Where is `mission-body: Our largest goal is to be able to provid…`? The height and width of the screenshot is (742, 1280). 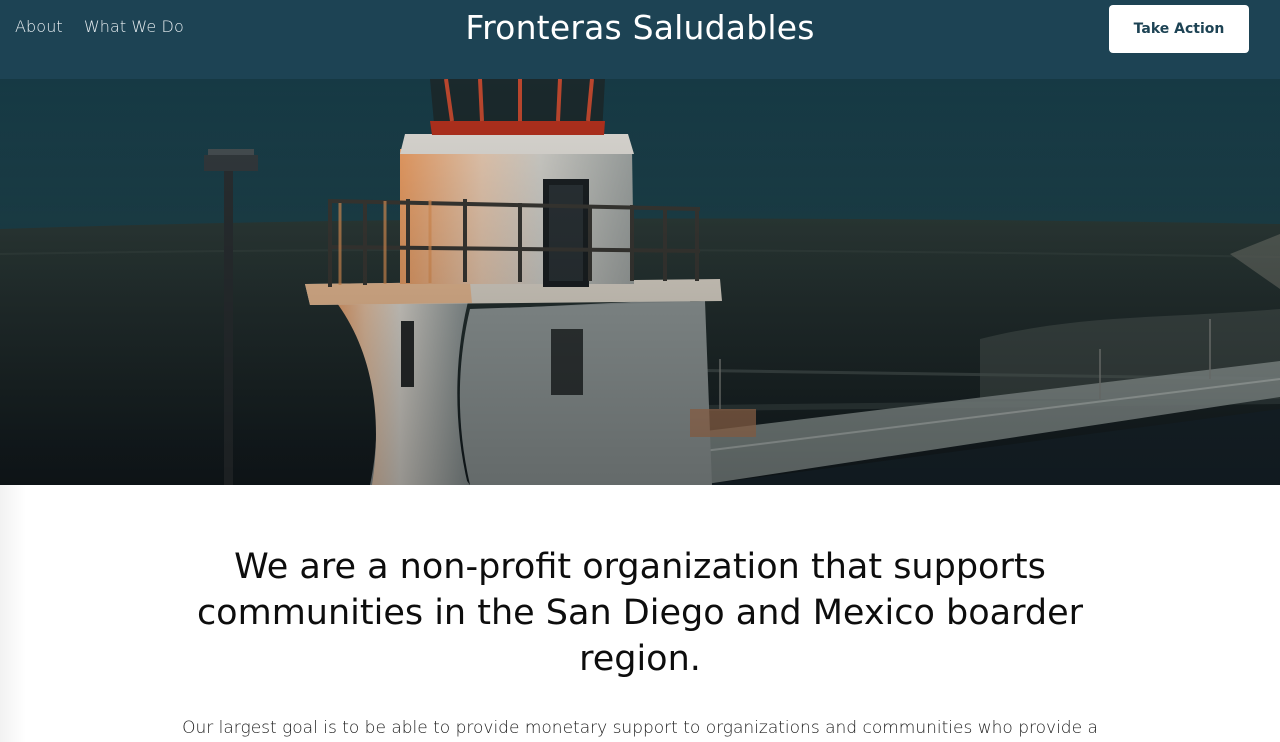
mission-body: Our largest goal is to be able to provid… is located at coordinates (640, 728).